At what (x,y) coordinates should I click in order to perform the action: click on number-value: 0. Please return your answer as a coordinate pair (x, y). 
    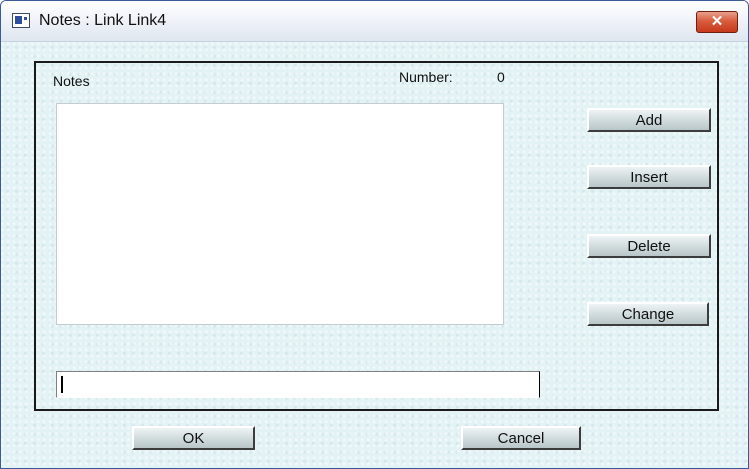
    Looking at the image, I should click on (501, 77).